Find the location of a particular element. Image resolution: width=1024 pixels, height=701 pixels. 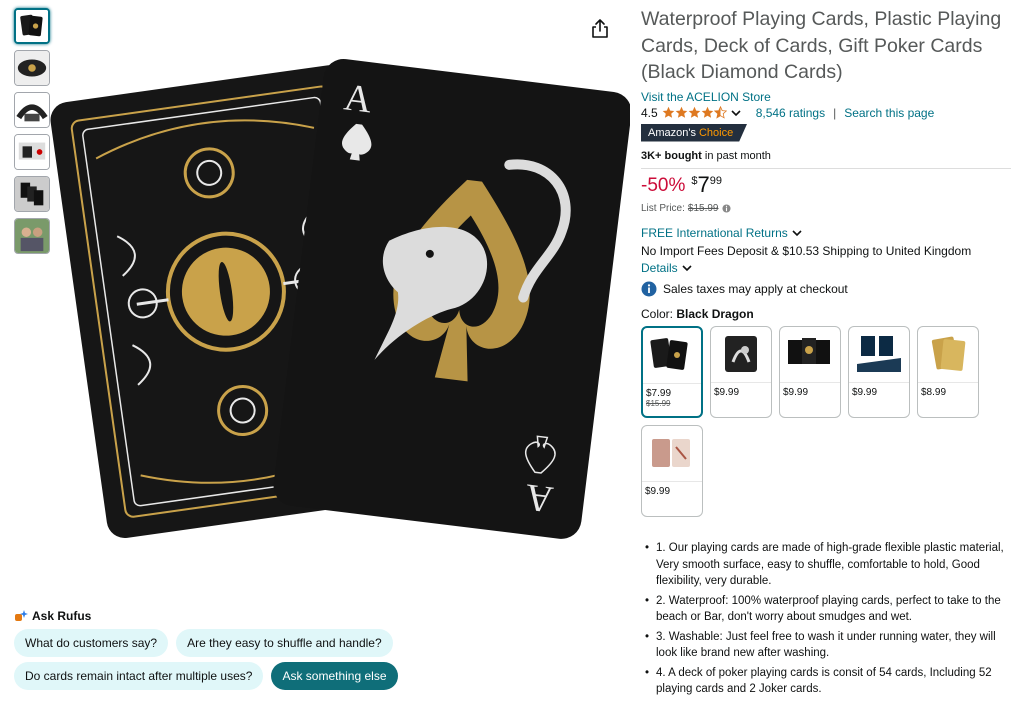

color-swatches: $7.99 $15.99 $9.99 $9.99 $9.99 $8.99 $9.99 is located at coordinates (816, 421).